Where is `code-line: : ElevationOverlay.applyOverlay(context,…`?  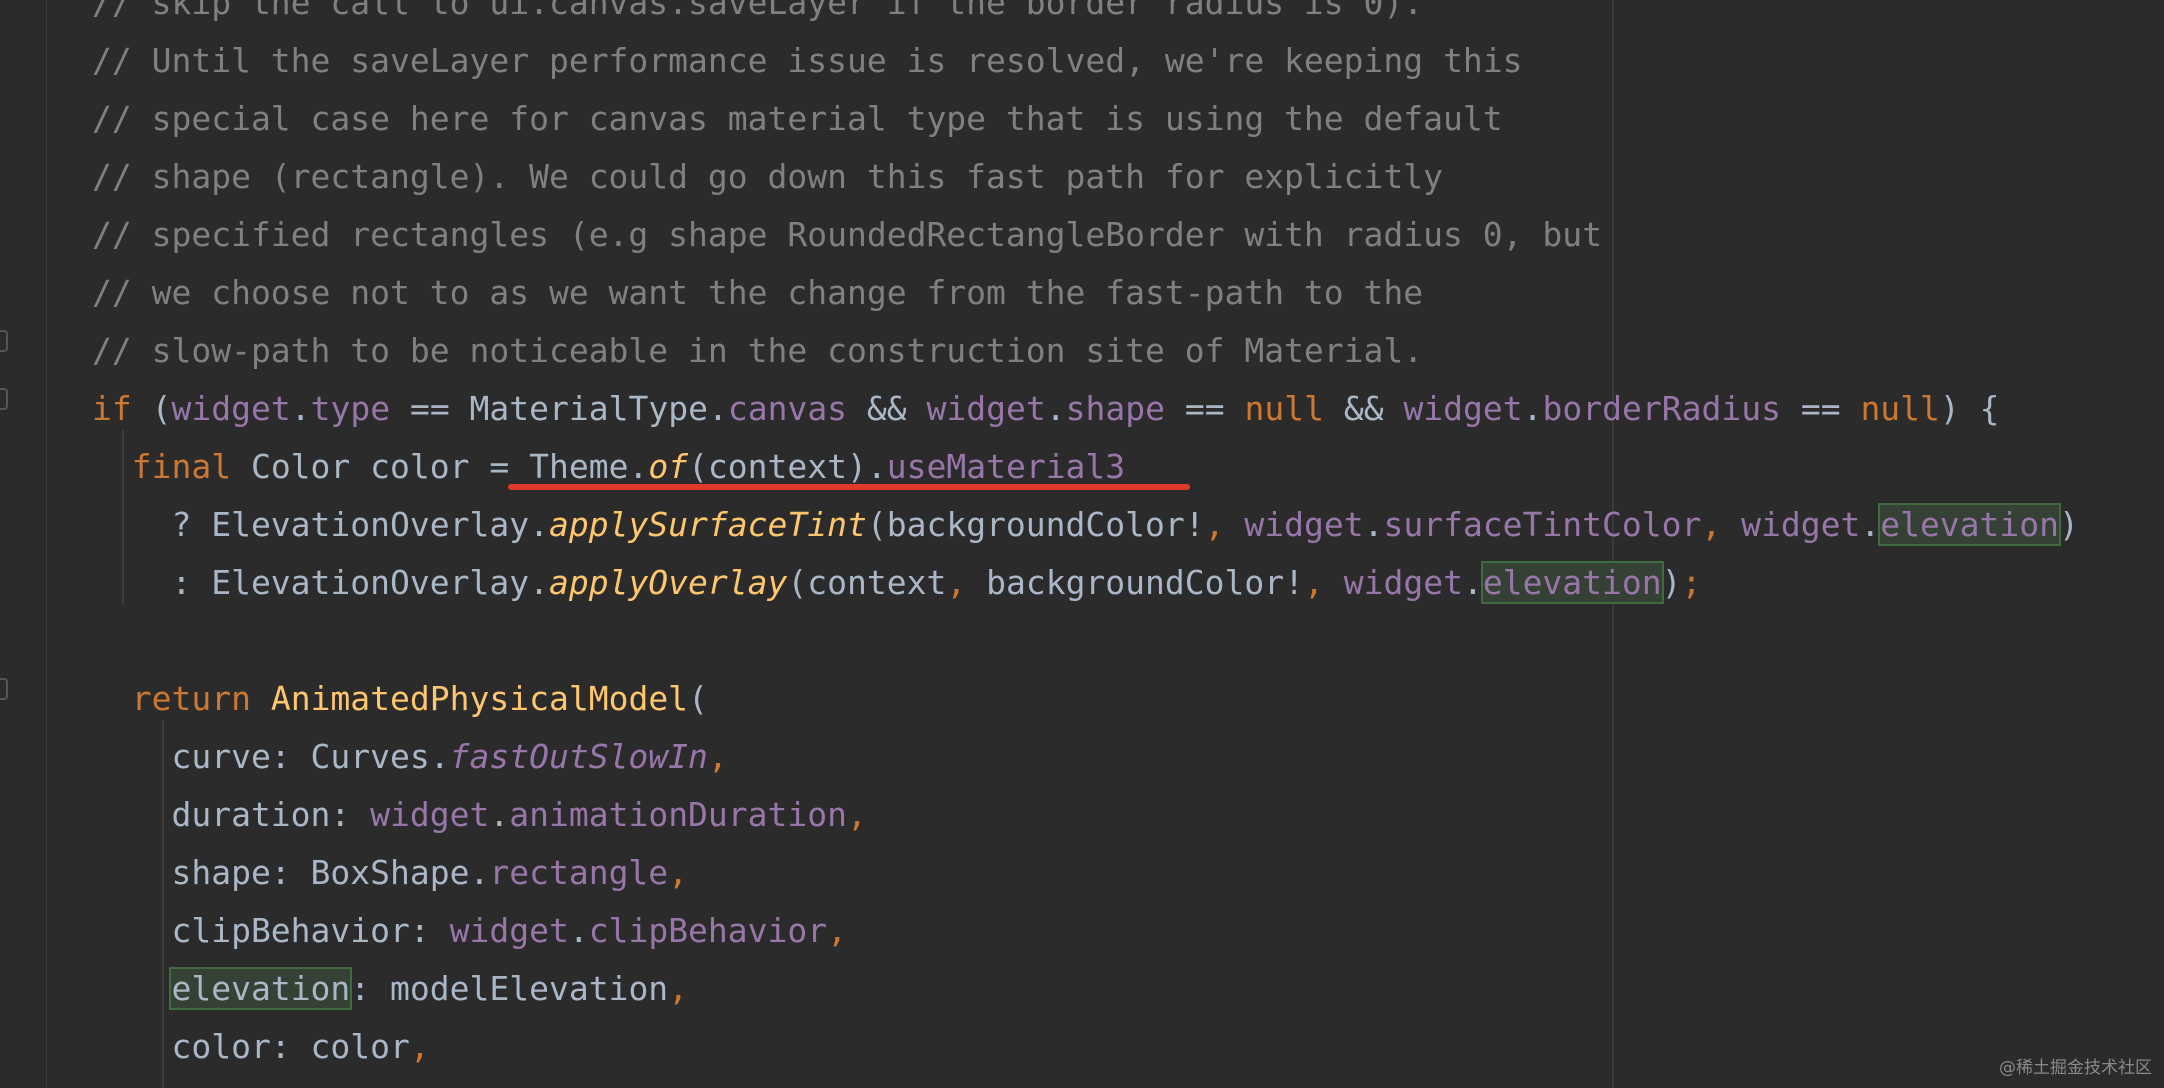 code-line: : ElevationOverlay.applyOverlay(context,… is located at coordinates (896, 583).